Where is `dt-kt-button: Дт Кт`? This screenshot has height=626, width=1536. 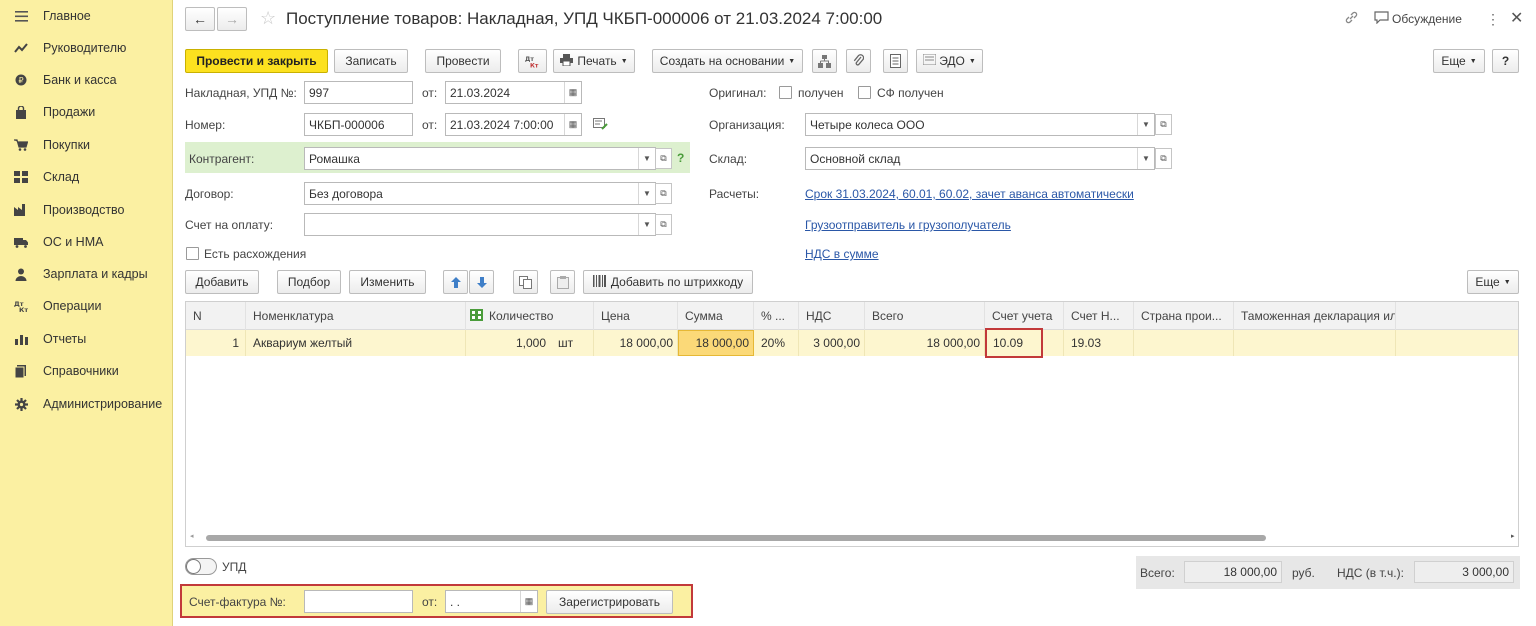
dt-kt-button: Дт Кт is located at coordinates (532, 61).